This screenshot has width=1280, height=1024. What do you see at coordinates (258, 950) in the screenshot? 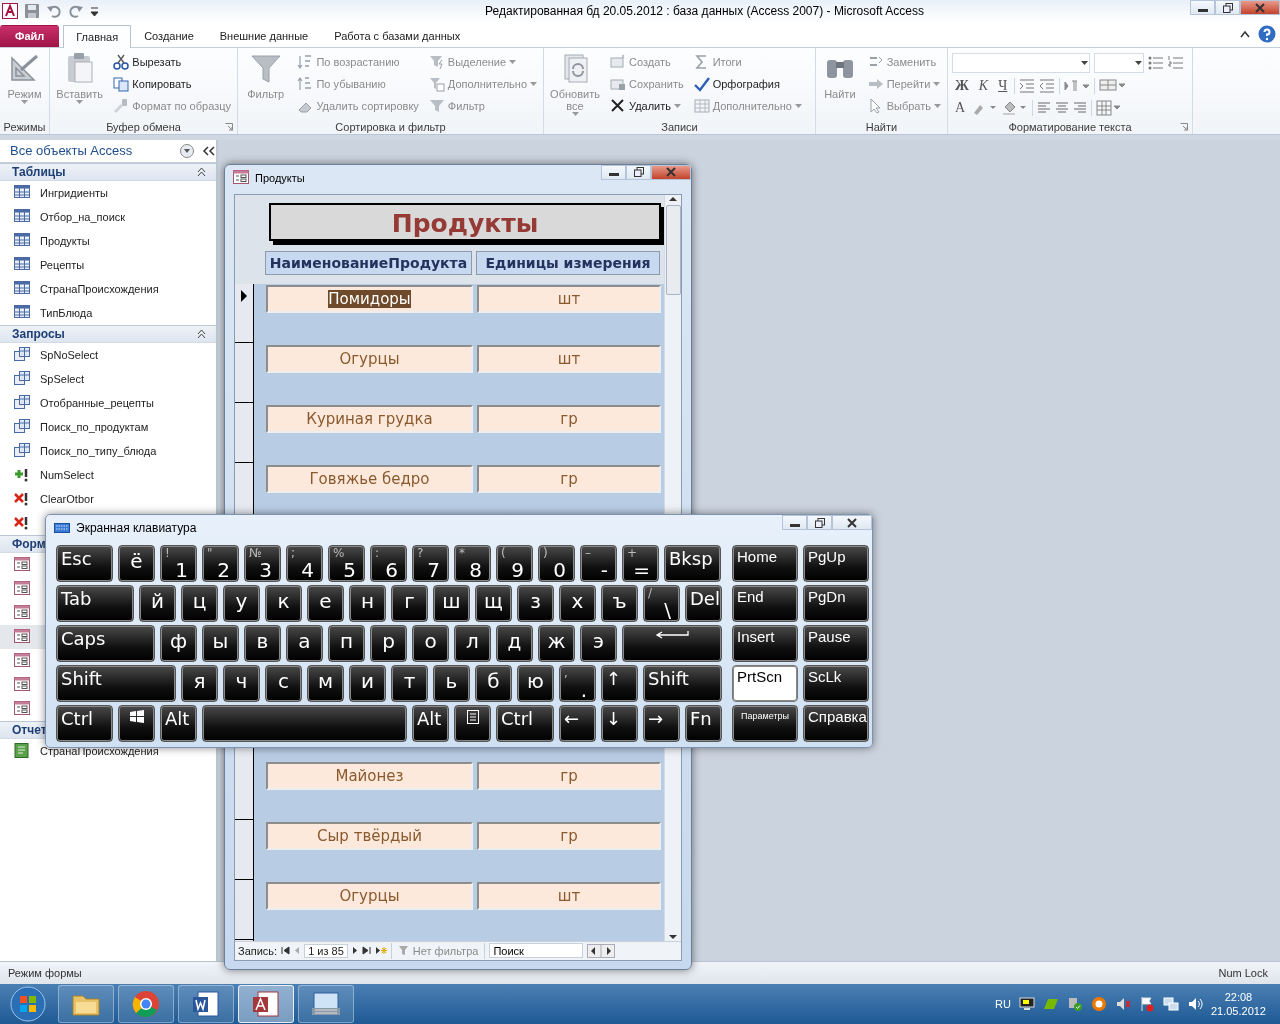
I see `record-label: Запись:` at bounding box center [258, 950].